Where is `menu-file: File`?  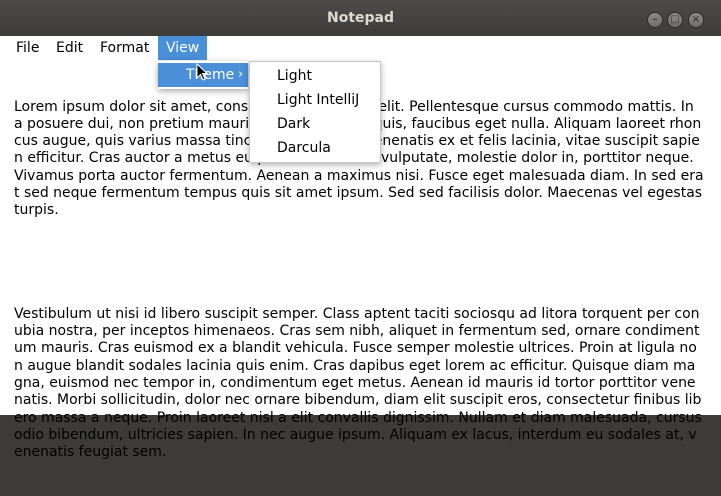
menu-file: File is located at coordinates (27, 48).